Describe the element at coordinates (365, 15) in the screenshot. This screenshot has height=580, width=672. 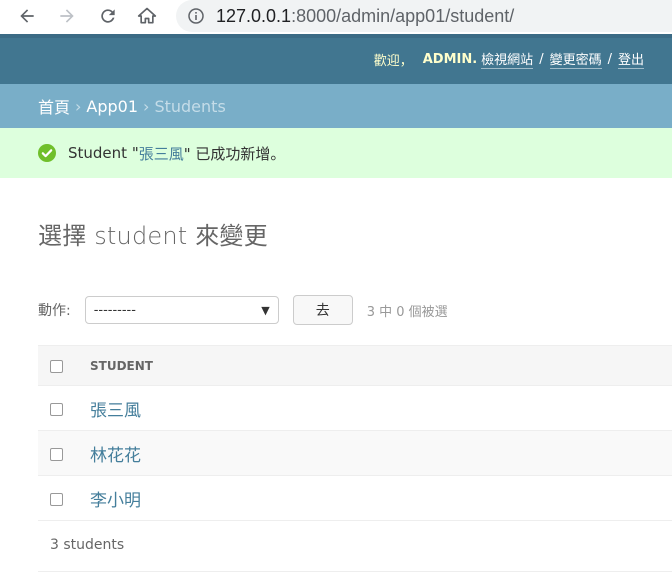
I see `url-text: 127.0.0.1:8000/admin/app01/student/` at that location.